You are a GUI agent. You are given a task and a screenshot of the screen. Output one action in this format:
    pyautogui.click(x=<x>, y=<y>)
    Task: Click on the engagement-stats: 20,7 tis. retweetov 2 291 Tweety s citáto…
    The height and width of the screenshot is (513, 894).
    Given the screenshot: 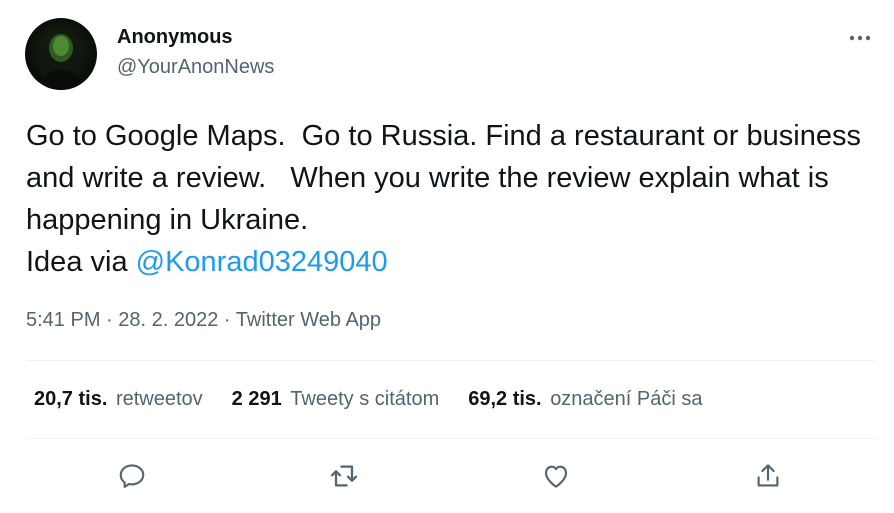 What is the action you would take?
    pyautogui.click(x=383, y=399)
    